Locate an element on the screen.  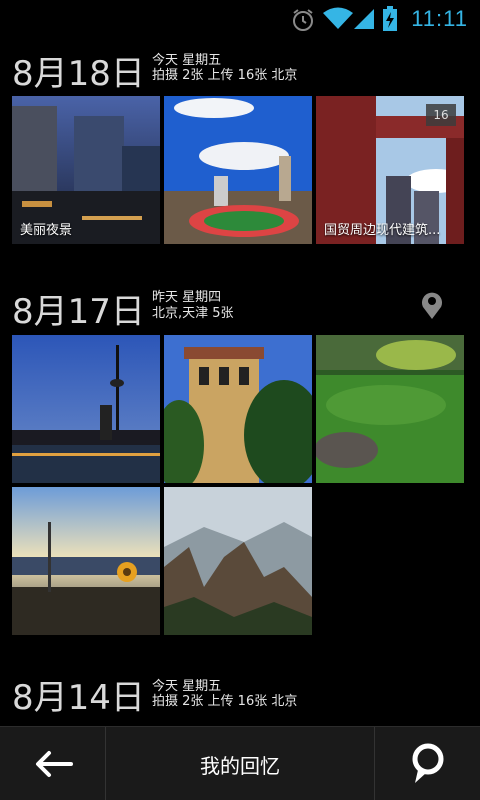
back-button is located at coordinates (53, 763).